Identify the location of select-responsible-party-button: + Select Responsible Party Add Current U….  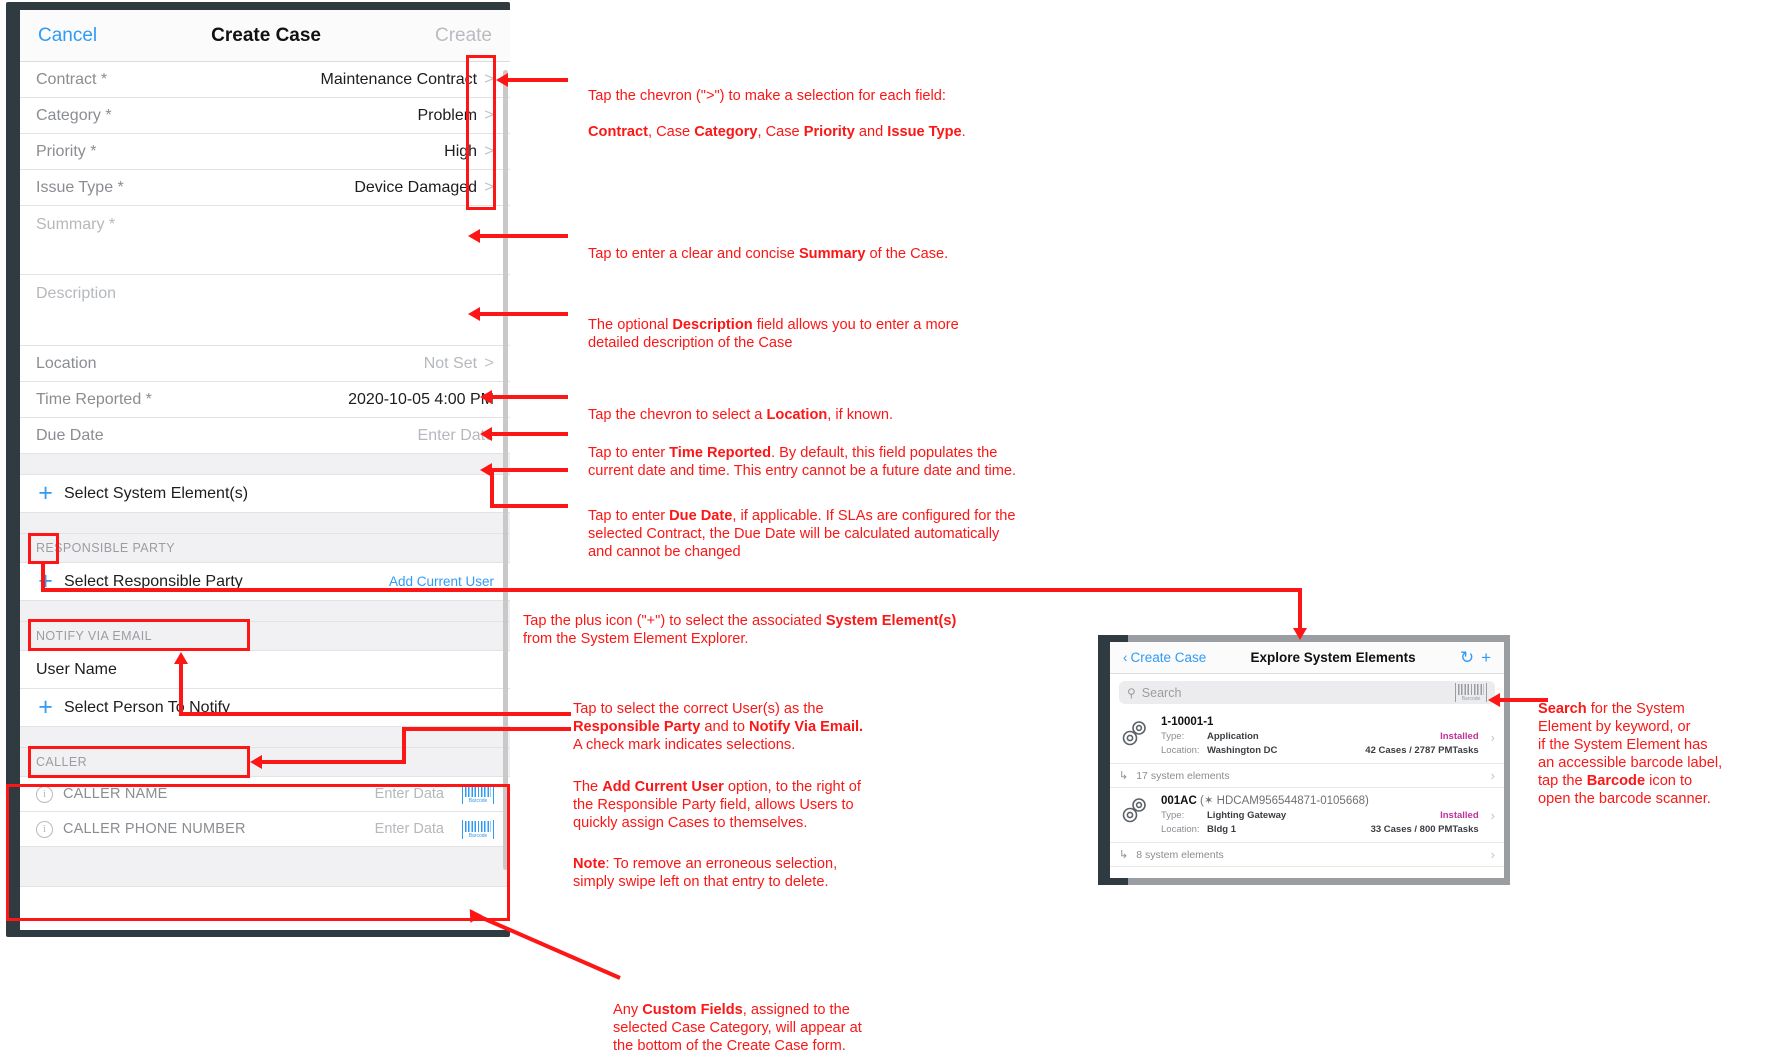
(265, 582).